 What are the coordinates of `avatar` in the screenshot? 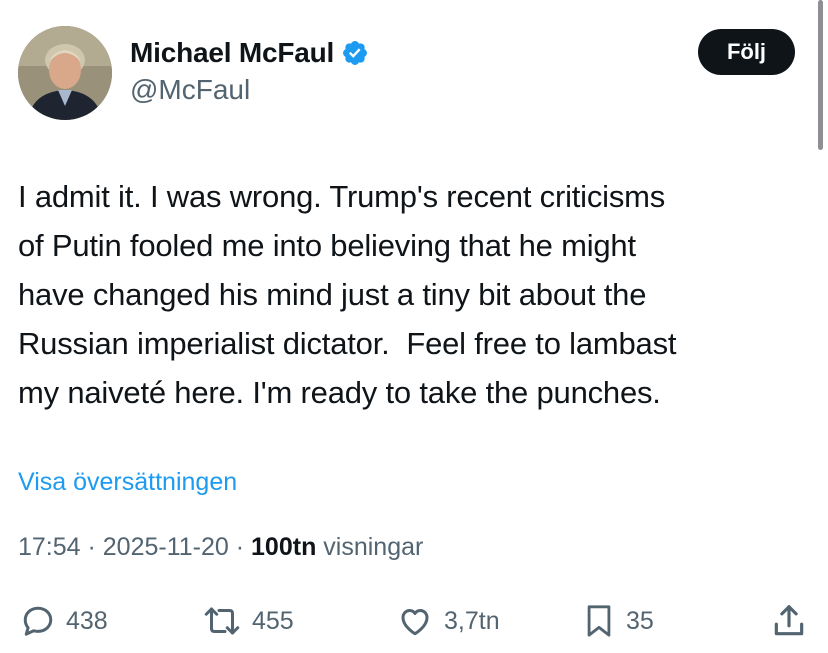 It's located at (65, 73).